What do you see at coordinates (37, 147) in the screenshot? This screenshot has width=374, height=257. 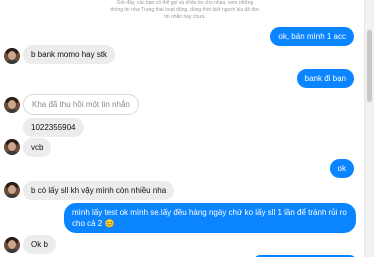 I see `message-bubble-incoming: vcb` at bounding box center [37, 147].